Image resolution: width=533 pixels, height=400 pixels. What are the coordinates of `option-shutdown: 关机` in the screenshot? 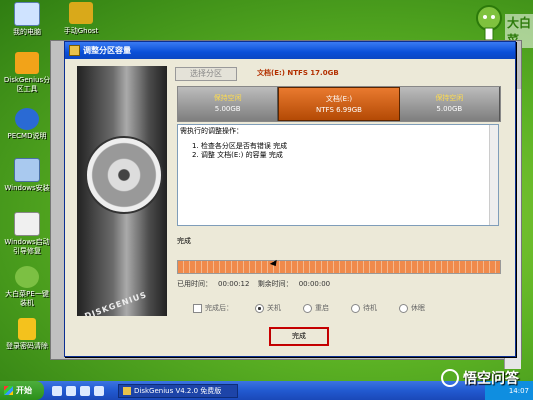 It's located at (268, 308).